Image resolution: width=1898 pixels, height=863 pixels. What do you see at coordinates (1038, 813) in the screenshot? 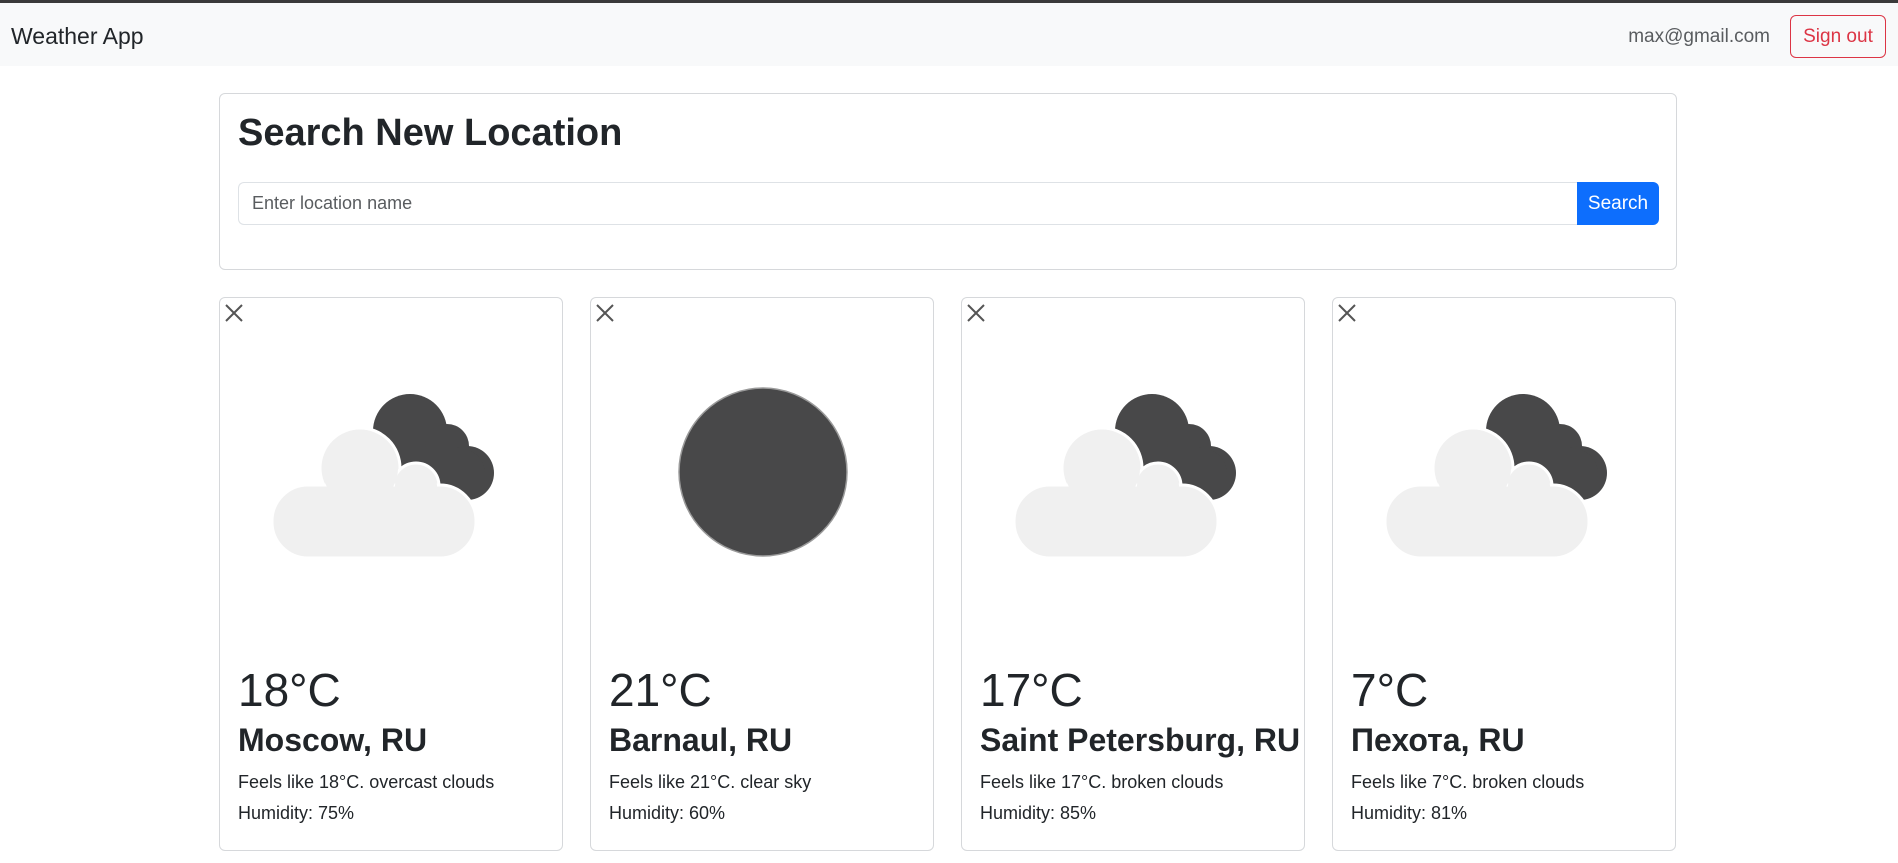
I see `humidity: Humidity: 85%` at bounding box center [1038, 813].